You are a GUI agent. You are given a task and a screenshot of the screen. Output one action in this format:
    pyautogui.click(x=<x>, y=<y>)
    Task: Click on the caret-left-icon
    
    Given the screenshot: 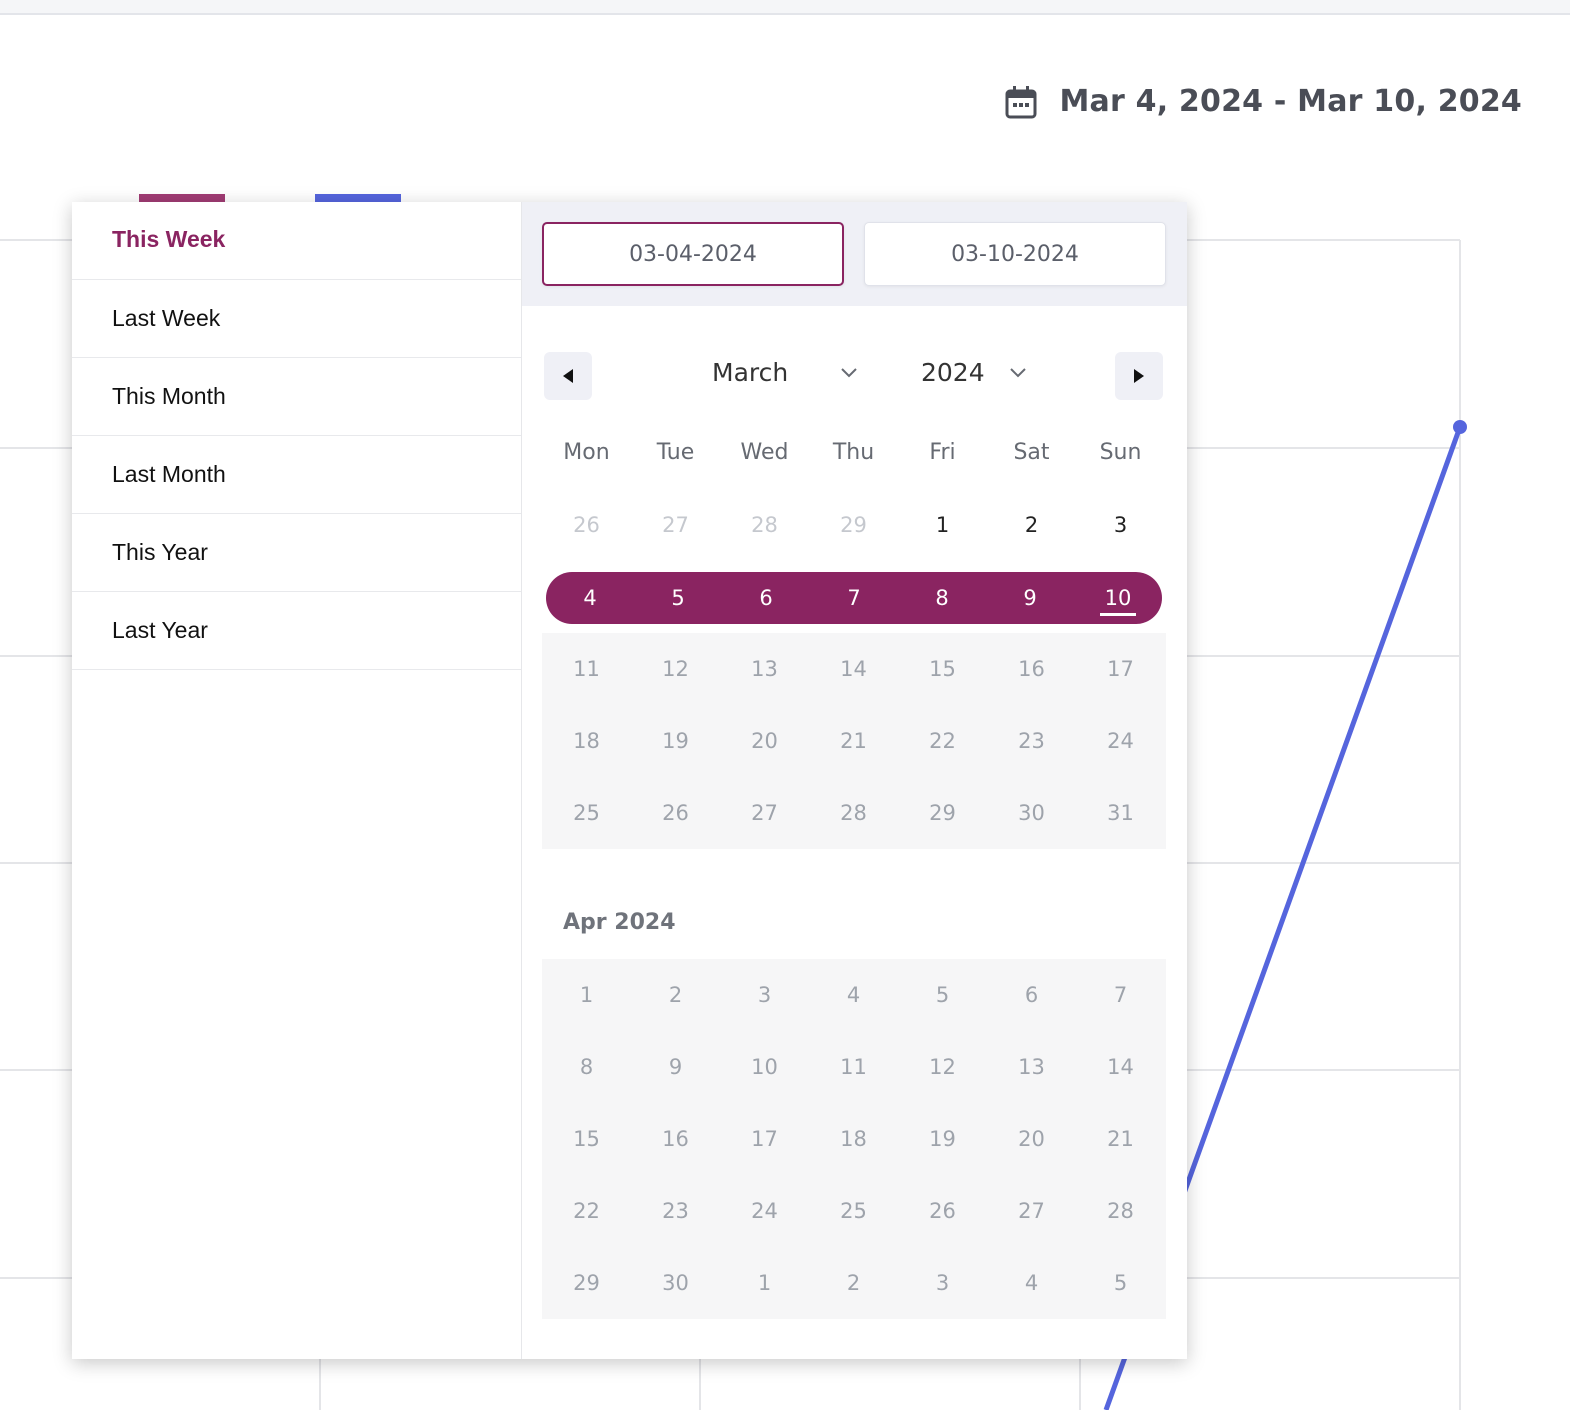 What is the action you would take?
    pyautogui.click(x=568, y=376)
    